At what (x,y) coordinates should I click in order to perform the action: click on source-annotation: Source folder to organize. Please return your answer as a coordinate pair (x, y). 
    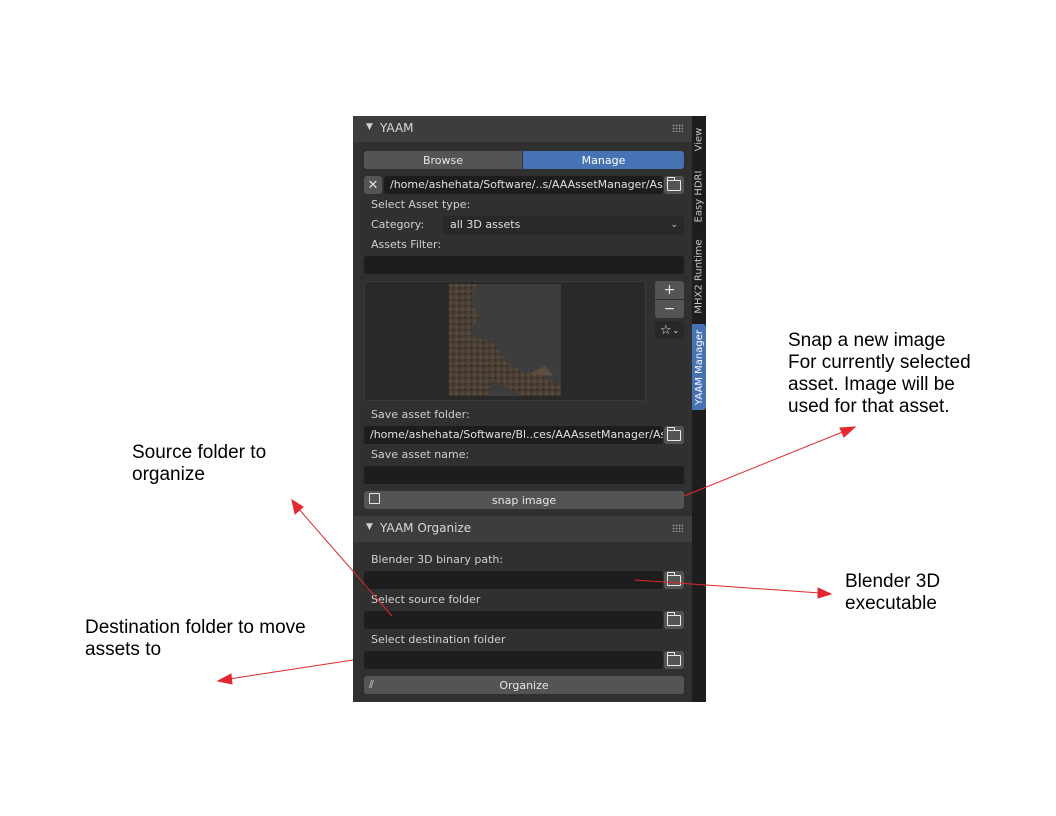
    Looking at the image, I should click on (199, 464).